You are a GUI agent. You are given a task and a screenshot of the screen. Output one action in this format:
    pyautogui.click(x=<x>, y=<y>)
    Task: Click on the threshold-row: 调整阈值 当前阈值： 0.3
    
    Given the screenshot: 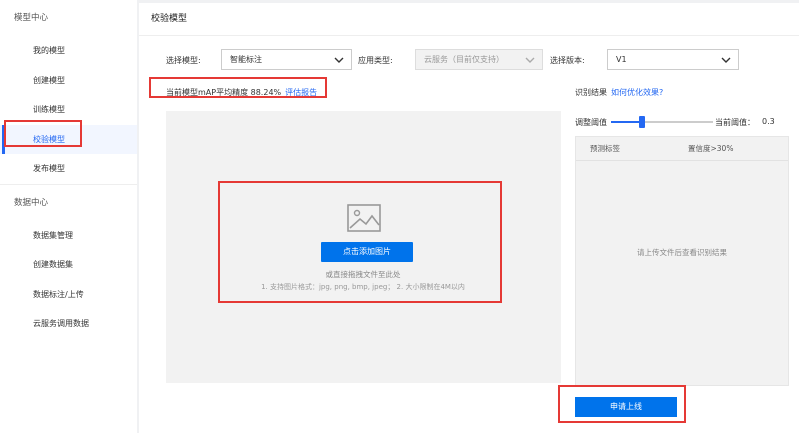 What is the action you would take?
    pyautogui.click(x=682, y=122)
    